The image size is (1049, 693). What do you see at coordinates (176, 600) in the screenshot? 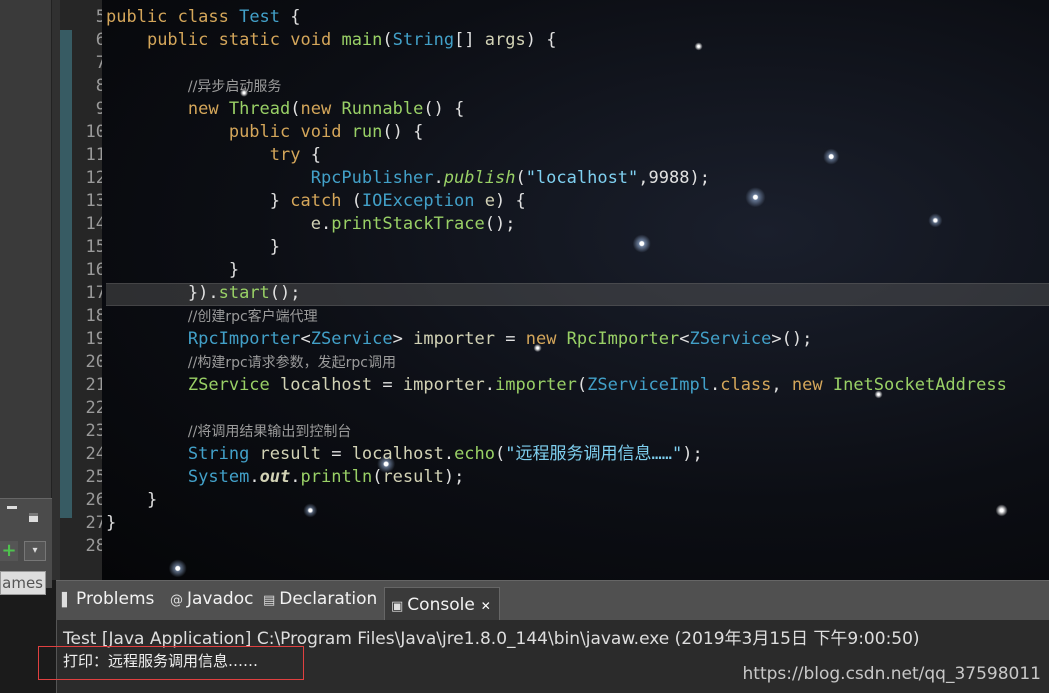
I see `javadoc-icon: @` at bounding box center [176, 600].